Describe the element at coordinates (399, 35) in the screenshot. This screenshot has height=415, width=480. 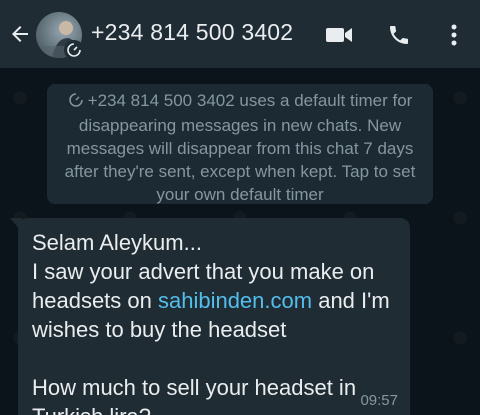
I see `phone-icon` at that location.